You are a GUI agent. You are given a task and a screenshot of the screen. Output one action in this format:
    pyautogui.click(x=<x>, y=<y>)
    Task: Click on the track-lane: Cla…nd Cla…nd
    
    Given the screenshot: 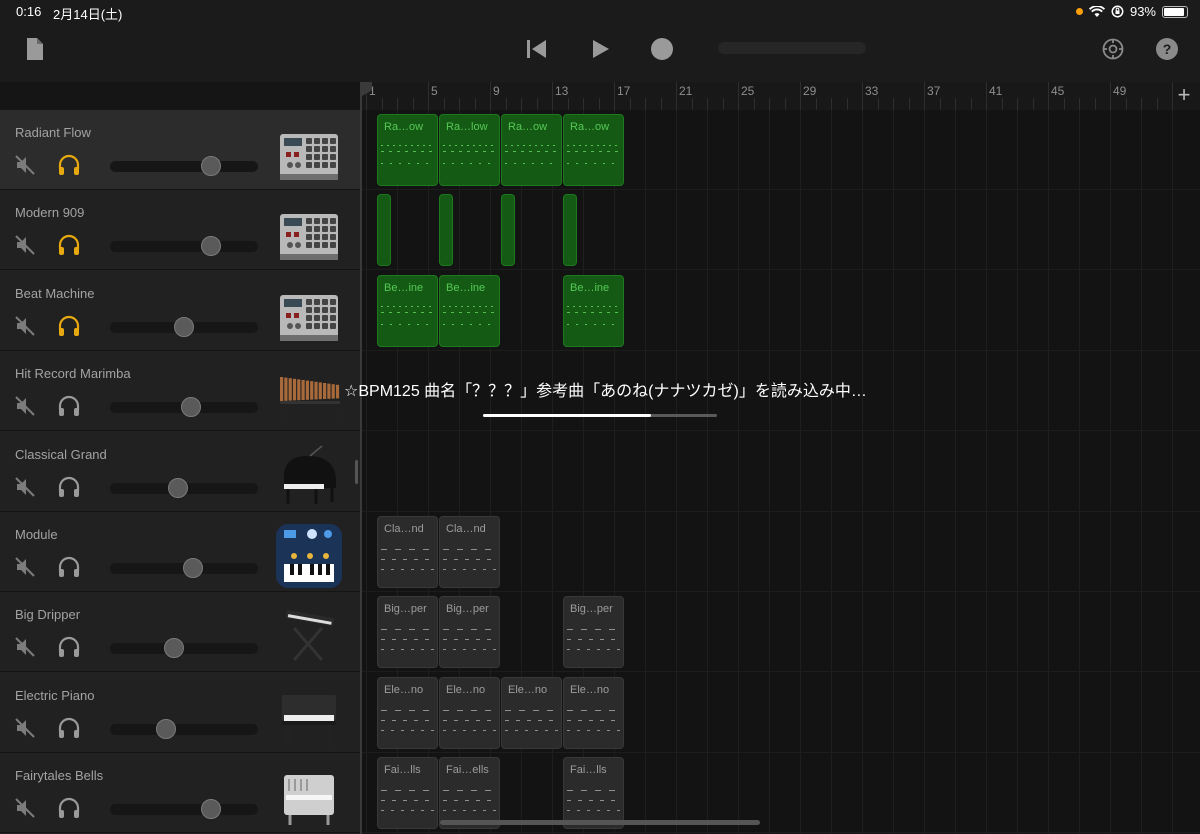 What is the action you would take?
    pyautogui.click(x=781, y=552)
    